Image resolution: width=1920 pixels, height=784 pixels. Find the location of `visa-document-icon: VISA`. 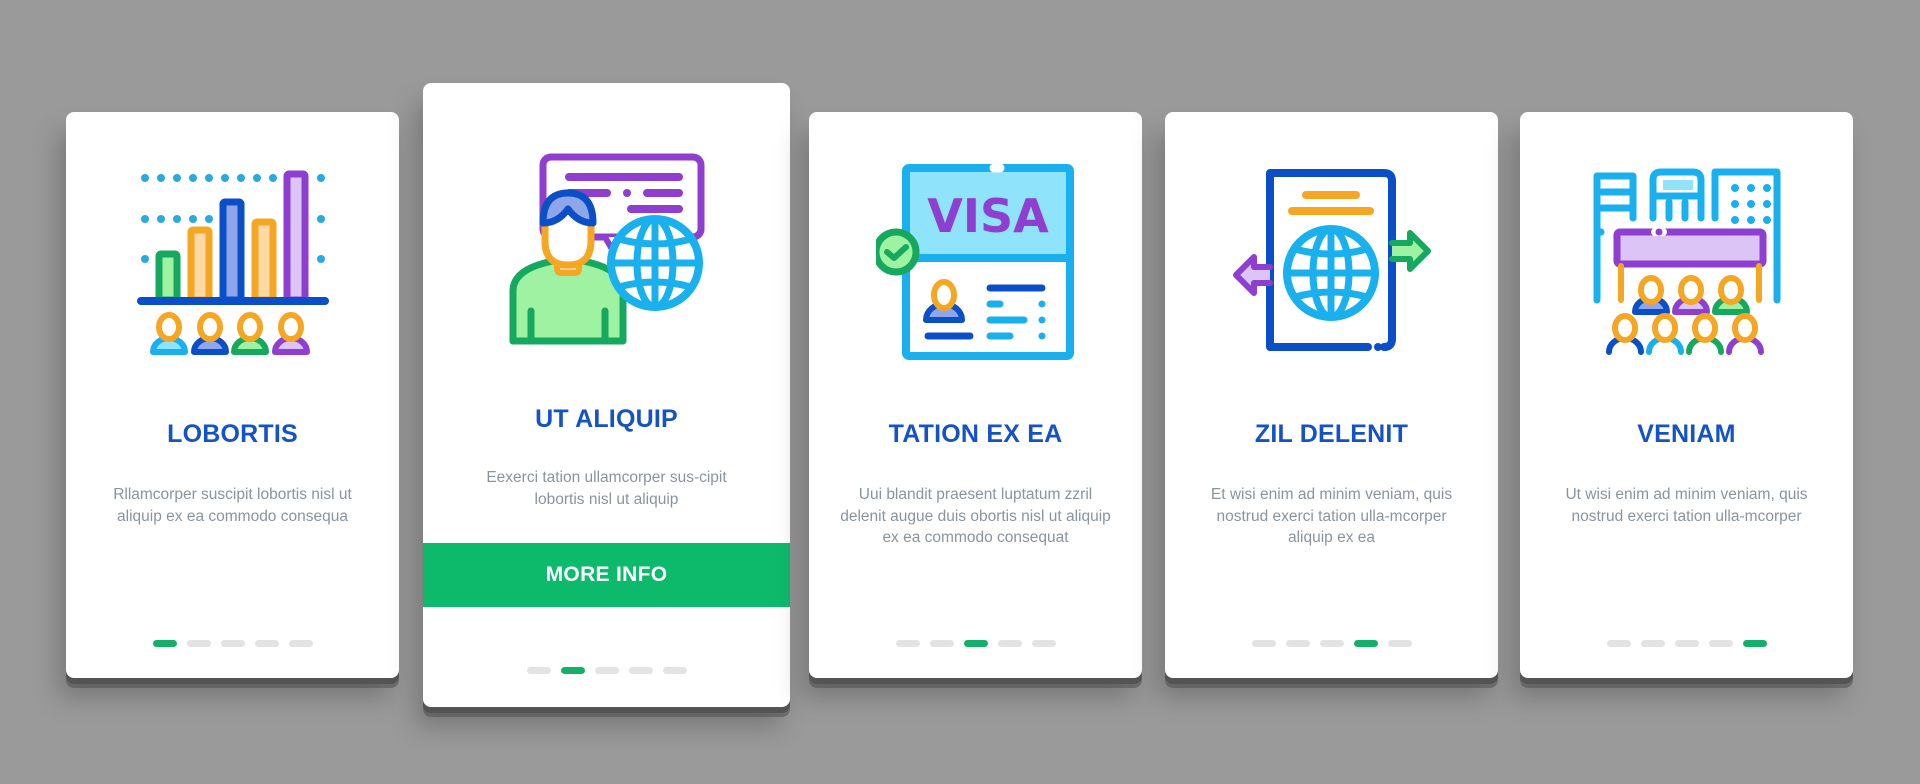

visa-document-icon: VISA is located at coordinates (975, 262).